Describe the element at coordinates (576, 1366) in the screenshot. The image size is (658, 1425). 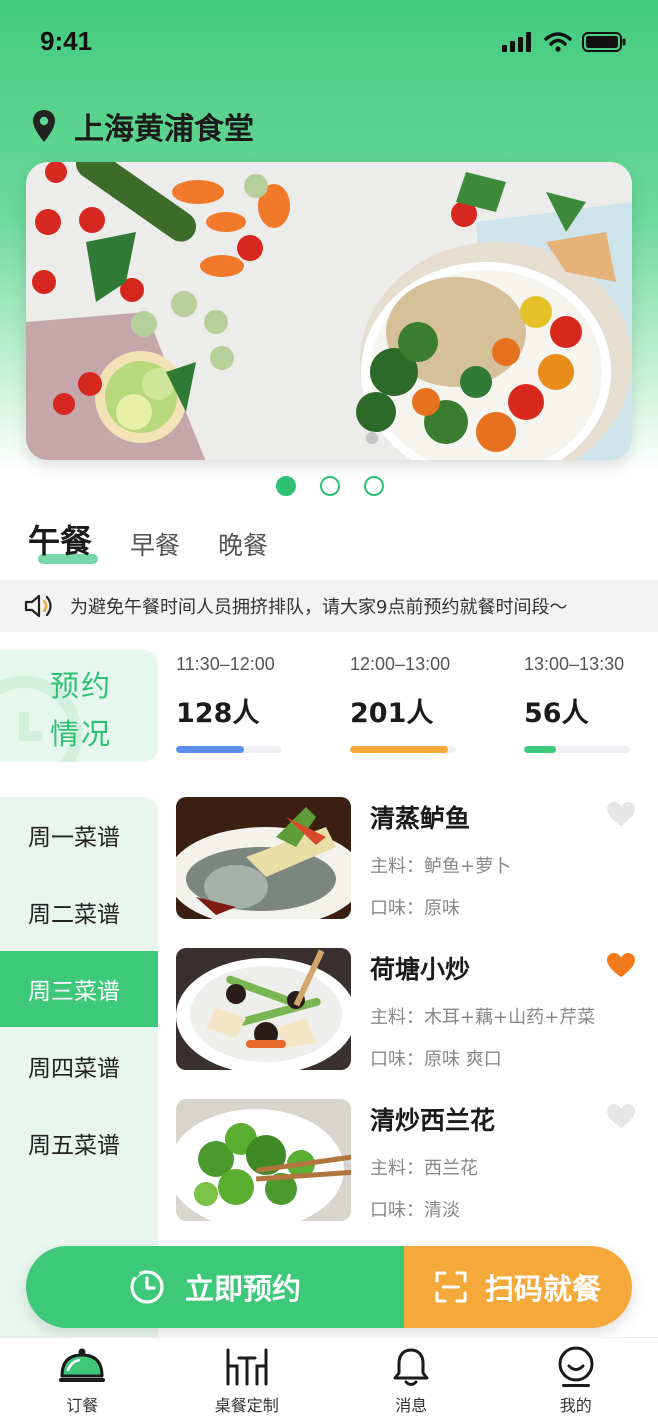
I see `profile-icon` at that location.